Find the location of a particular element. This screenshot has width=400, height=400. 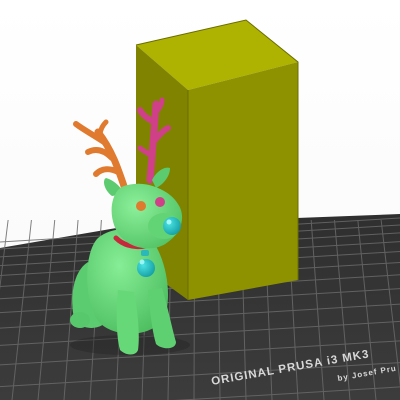

antler-left is located at coordinates (101, 157).